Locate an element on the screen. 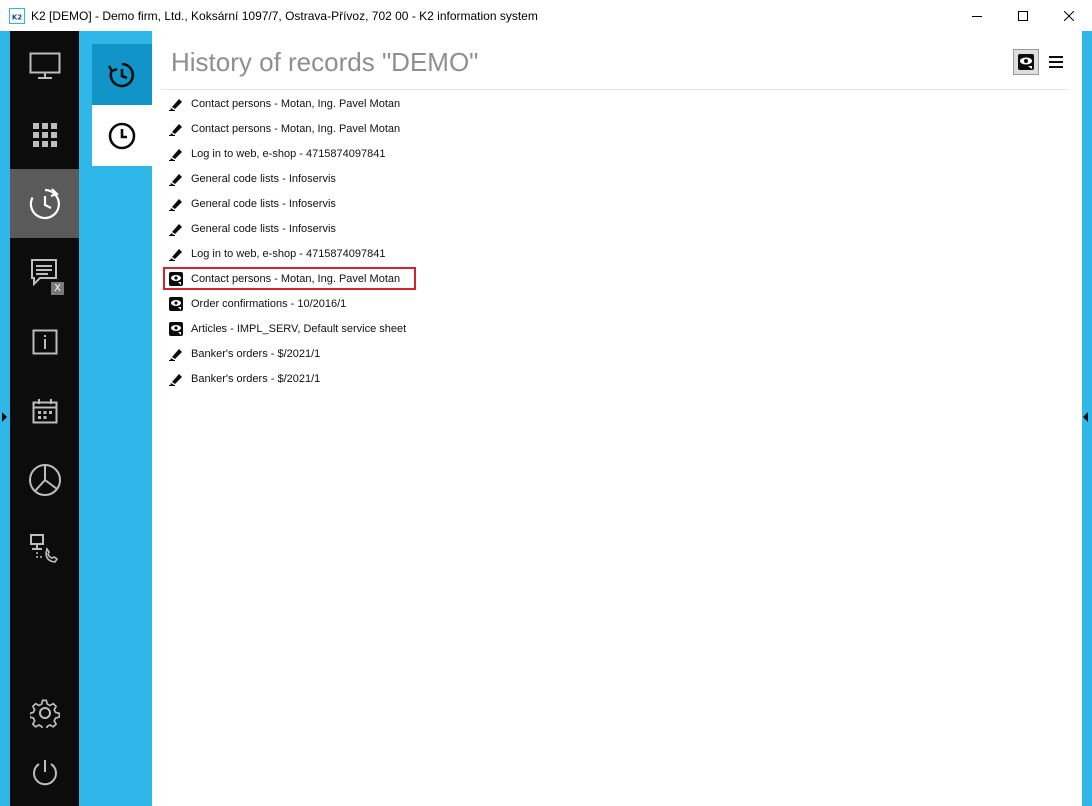 This screenshot has height=806, width=1092. hamburger-menu-icon is located at coordinates (1056, 62).